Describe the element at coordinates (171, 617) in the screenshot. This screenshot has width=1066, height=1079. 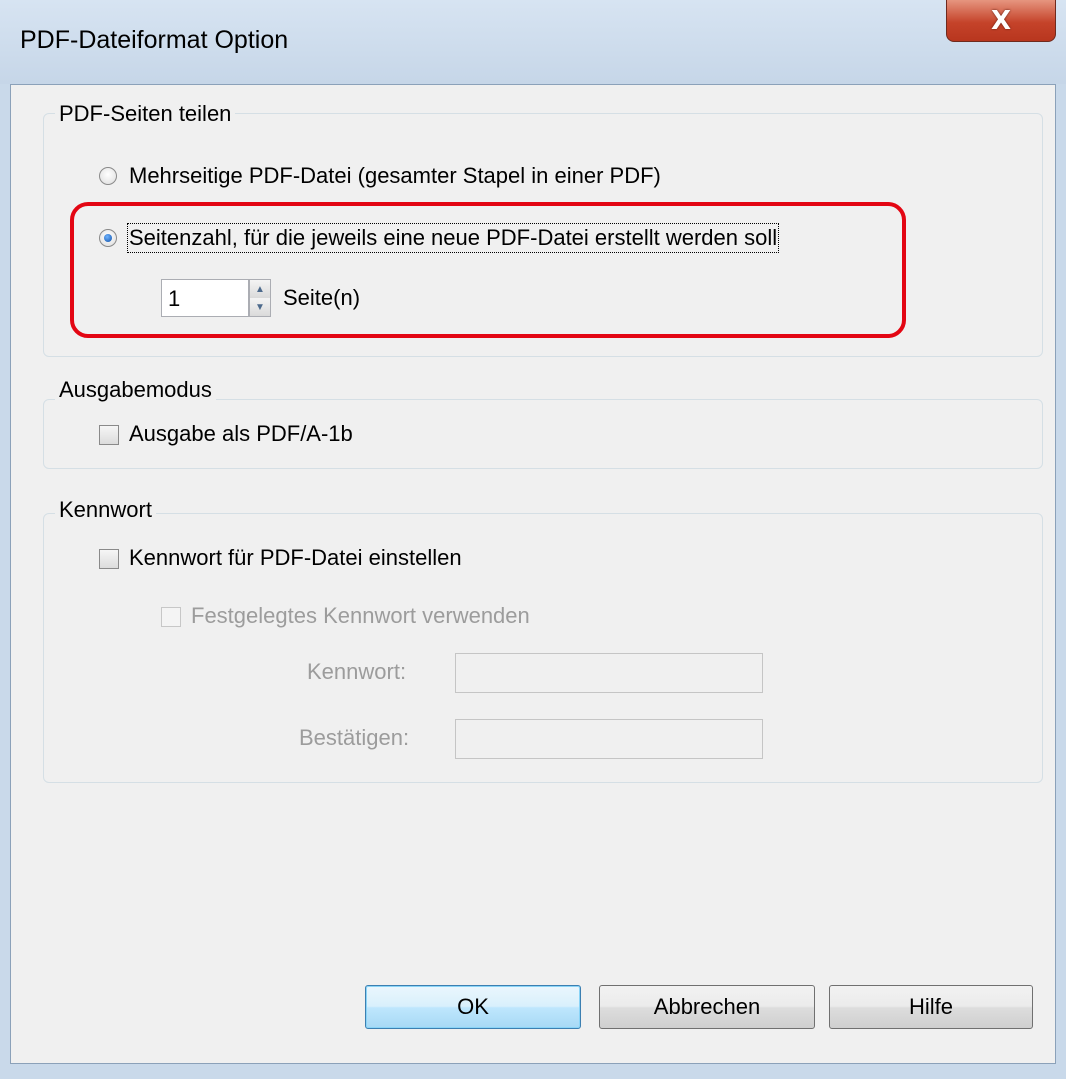
I see `fixed-password-checkbox` at that location.